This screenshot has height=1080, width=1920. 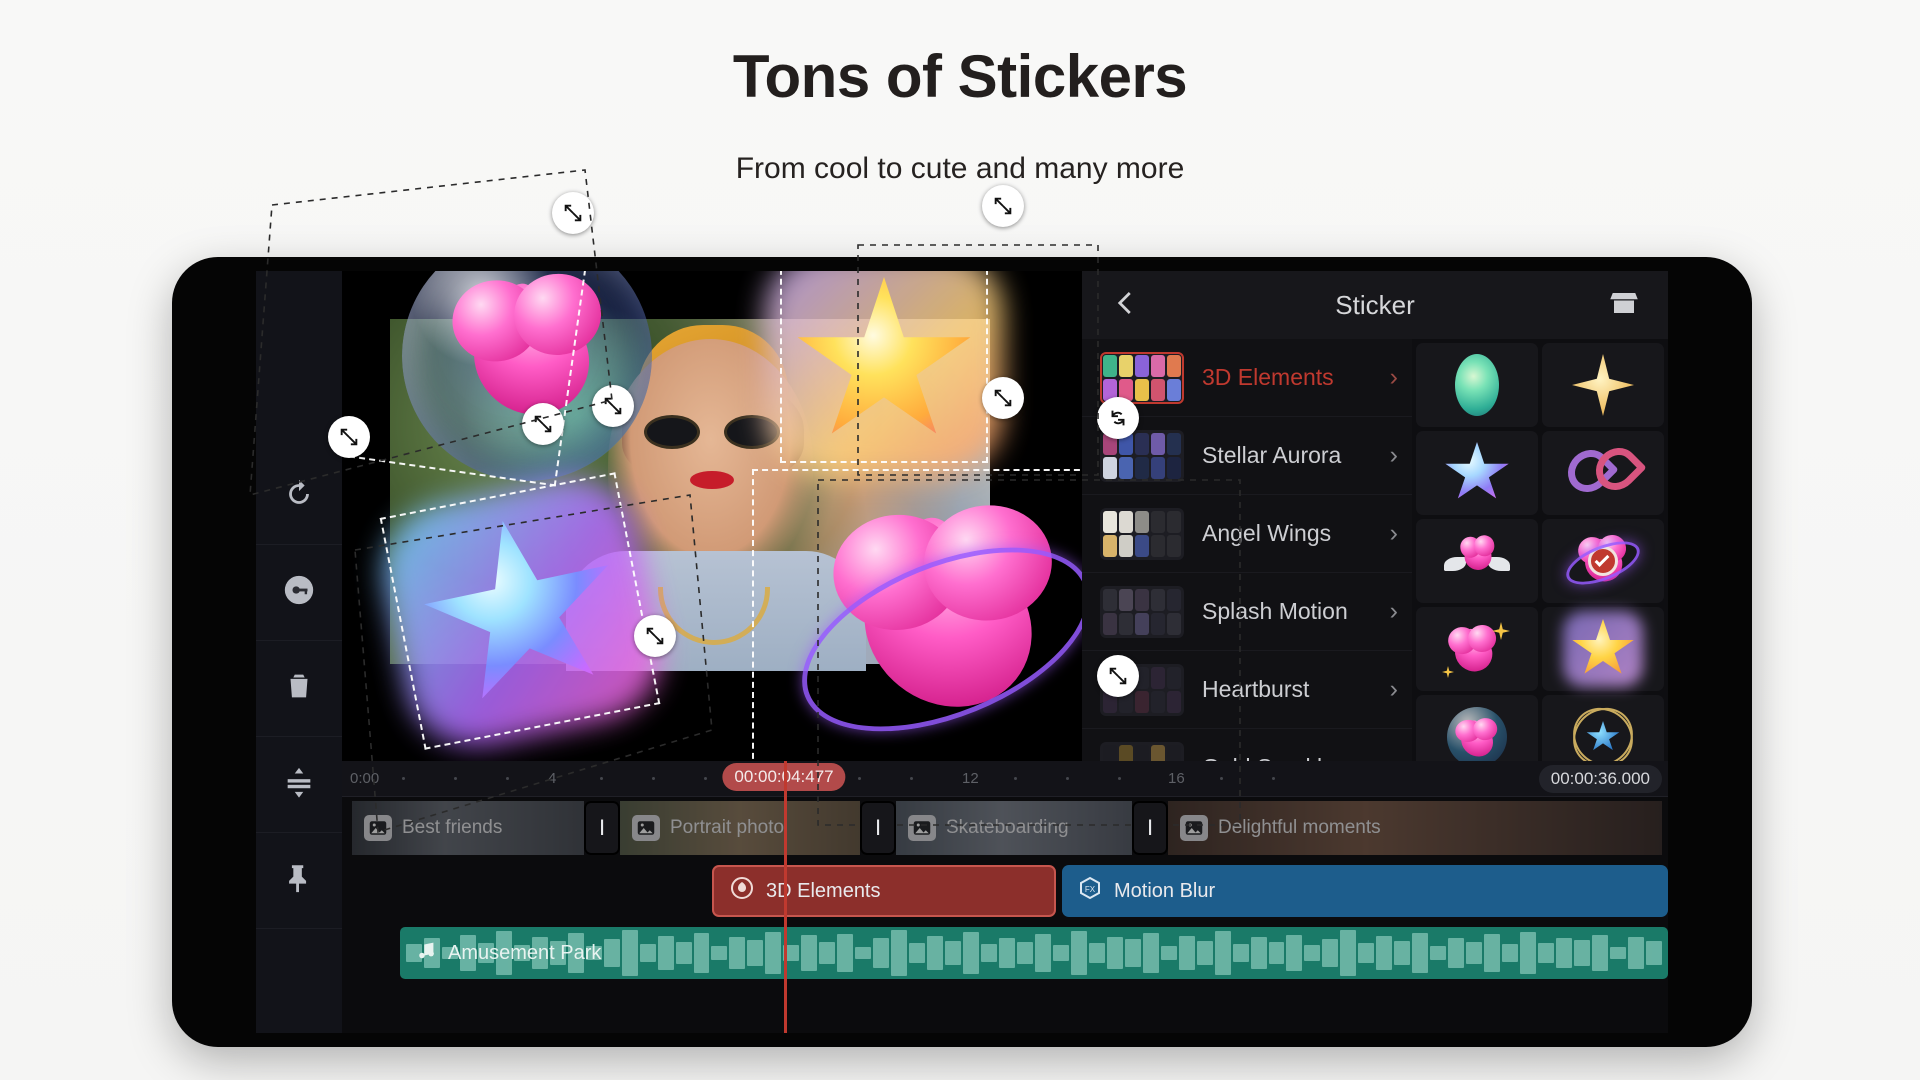 I want to click on fx-icon: FX, so click(x=1090, y=891).